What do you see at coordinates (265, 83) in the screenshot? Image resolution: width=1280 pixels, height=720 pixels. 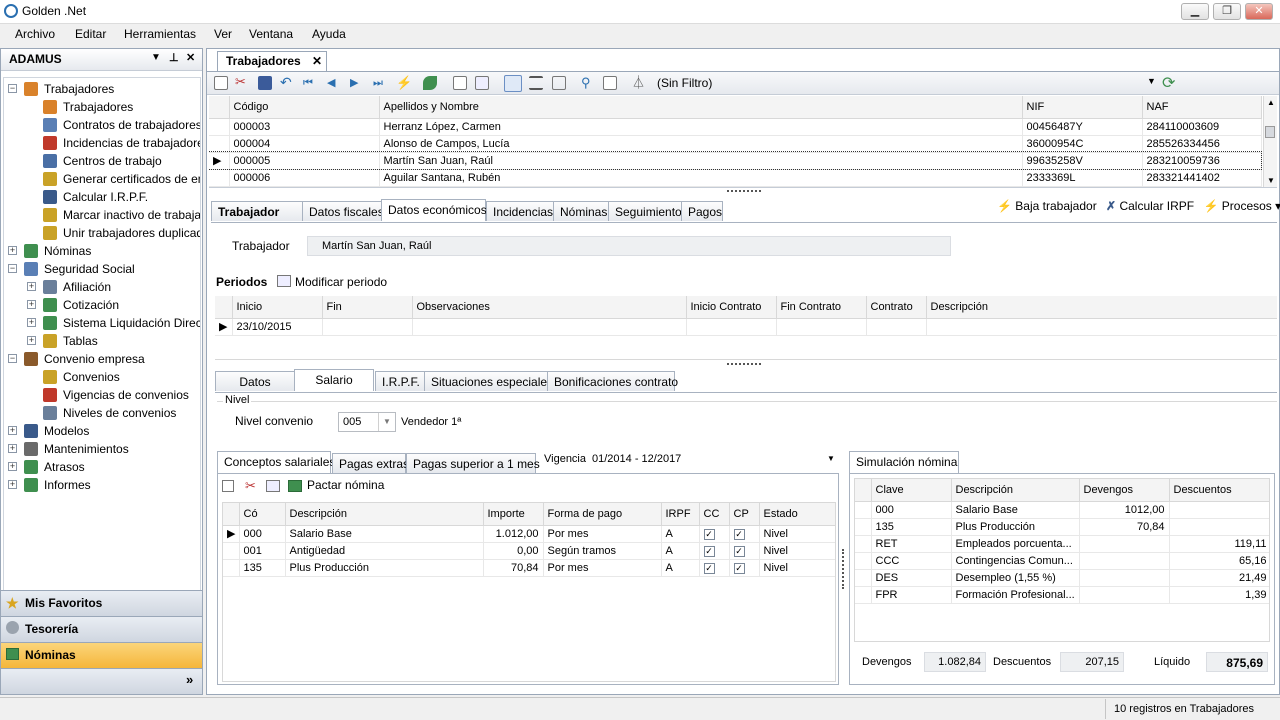 I see `save-icon` at bounding box center [265, 83].